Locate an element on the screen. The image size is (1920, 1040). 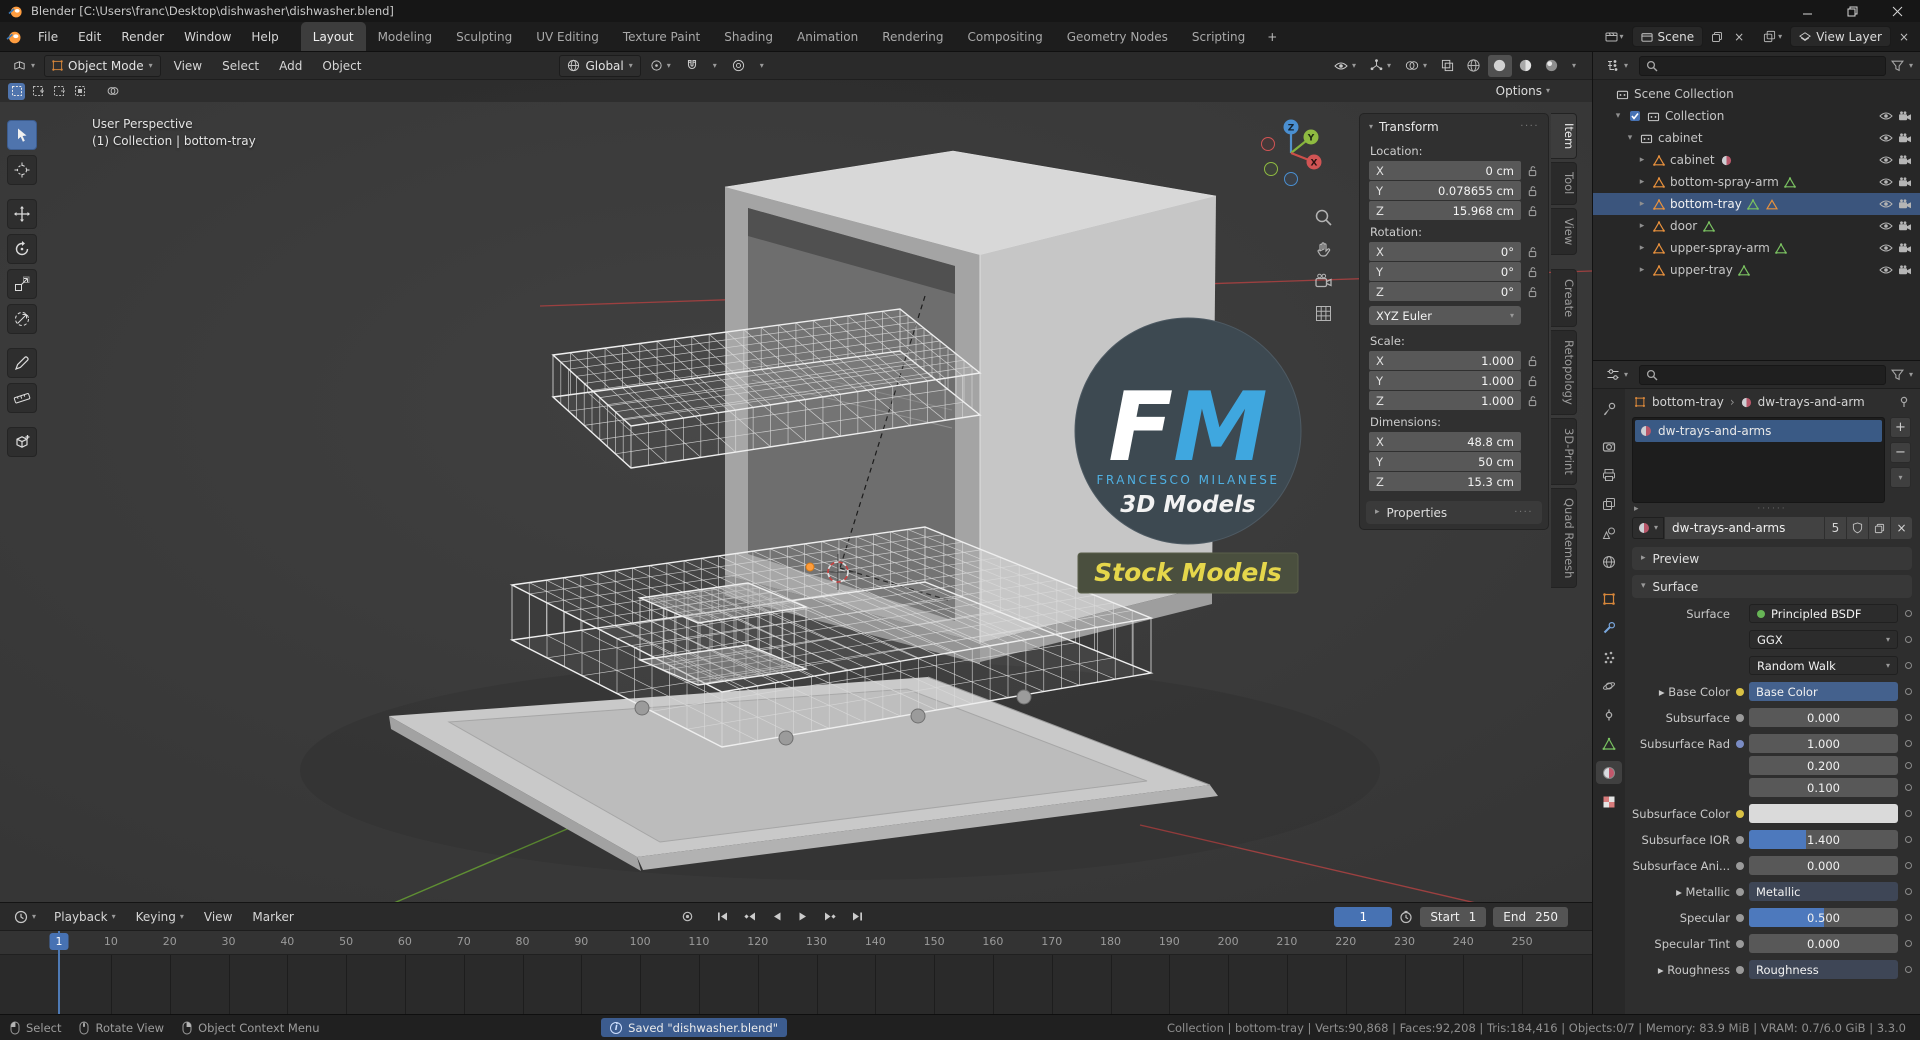
workspace-tab: Modeling is located at coordinates (405, 36).